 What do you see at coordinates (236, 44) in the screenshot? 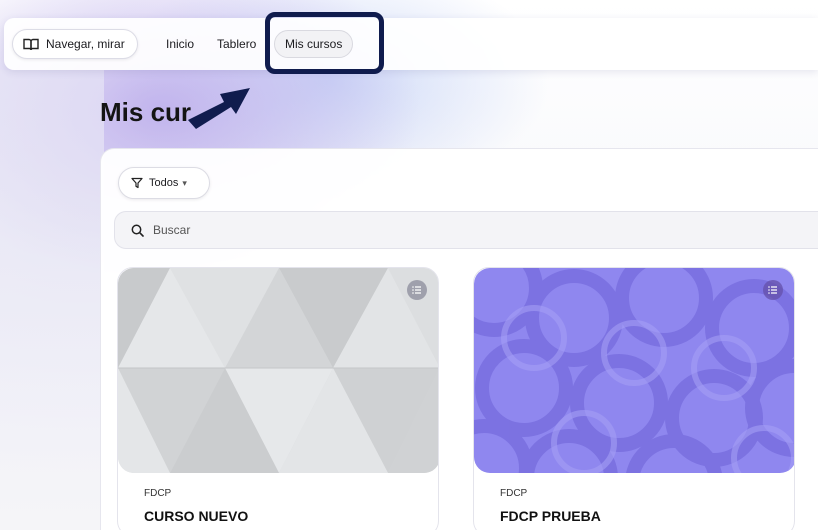
I see `nav-dashboard-link: Tablero` at bounding box center [236, 44].